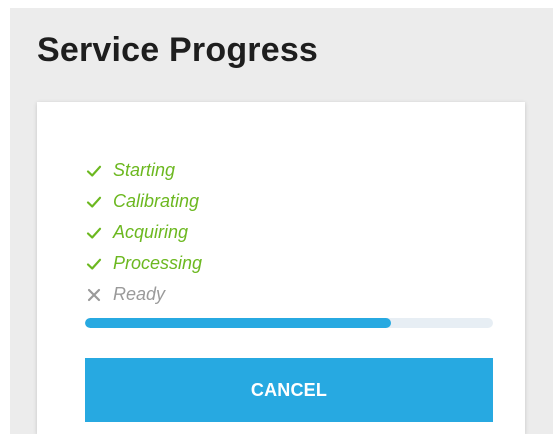  I want to click on progress-bar-fill, so click(238, 323).